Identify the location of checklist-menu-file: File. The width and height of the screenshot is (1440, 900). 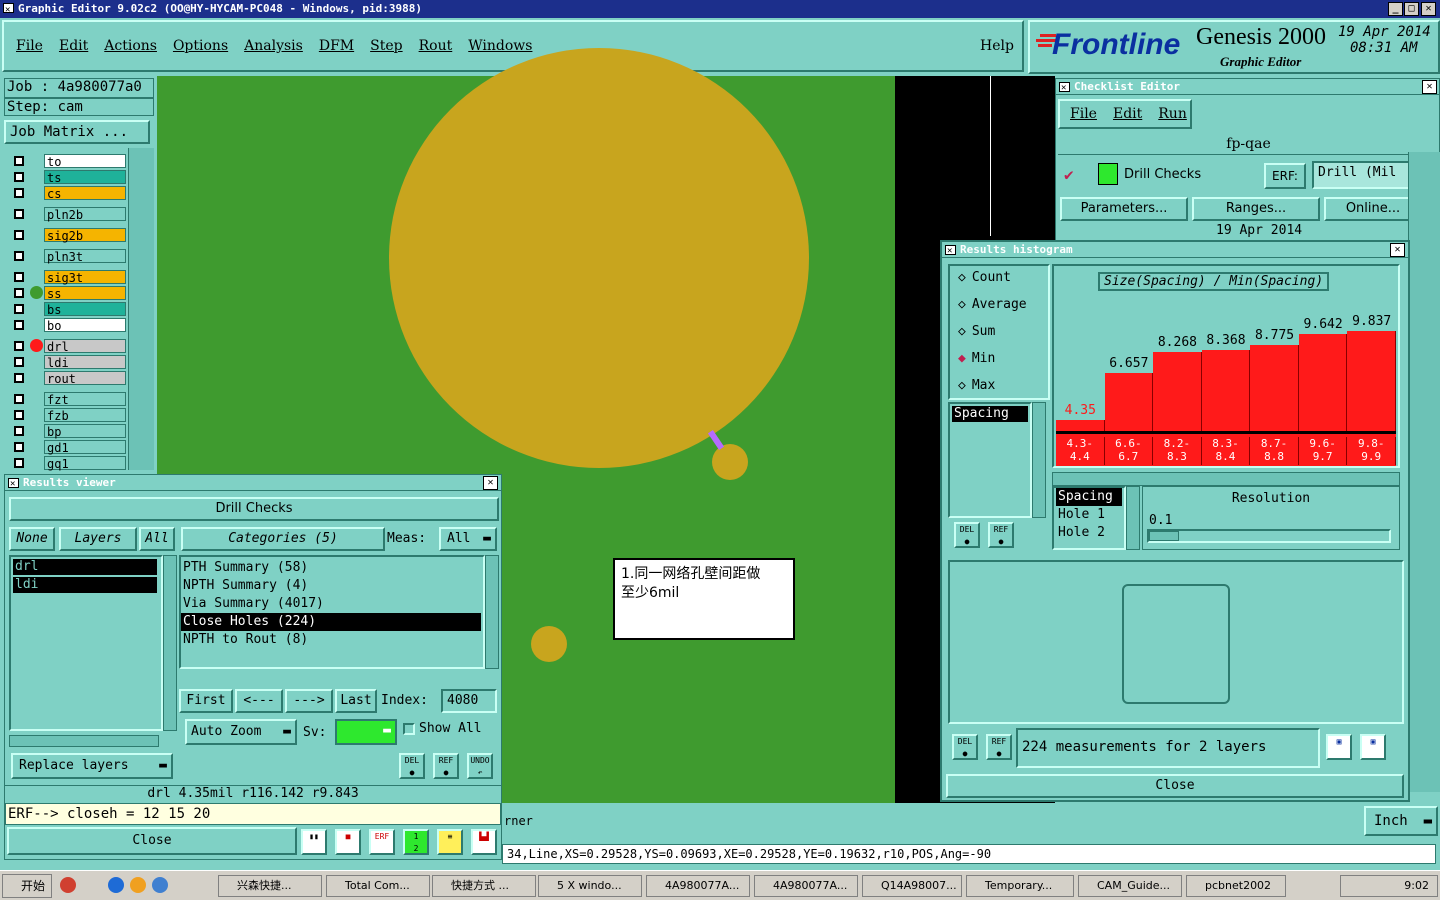
(1083, 114).